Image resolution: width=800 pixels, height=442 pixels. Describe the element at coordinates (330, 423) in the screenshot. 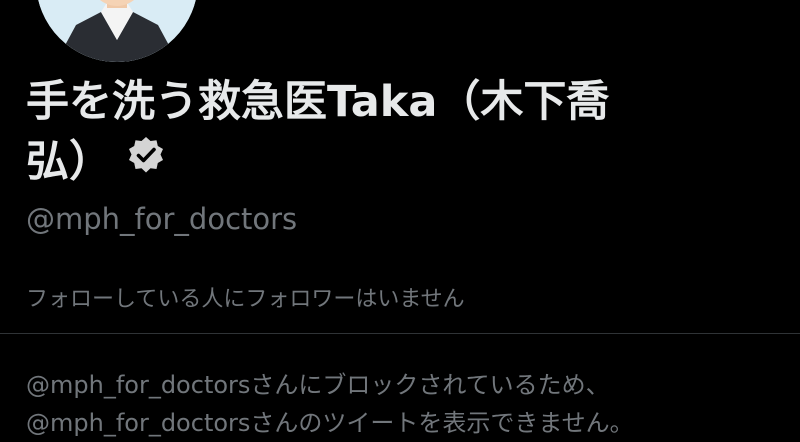

I see `blocked-notice-line-2: @mph_for_doctorsさんのツイートを表示できません。` at that location.